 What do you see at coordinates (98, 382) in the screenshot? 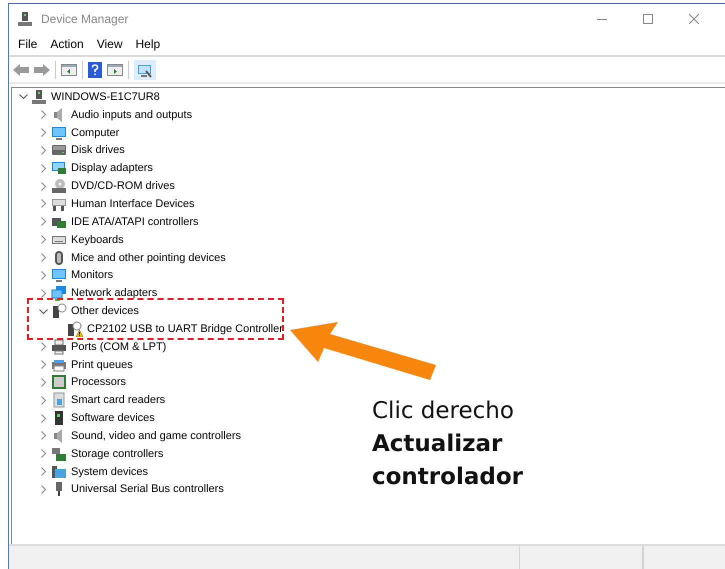
I see `tree-item: Processors` at bounding box center [98, 382].